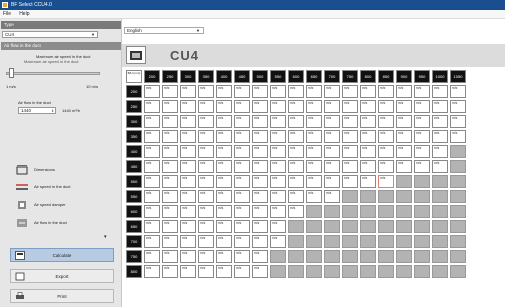 Image resolution: width=505 pixels, height=307 pixels. I want to click on print-button: Print, so click(62, 296).